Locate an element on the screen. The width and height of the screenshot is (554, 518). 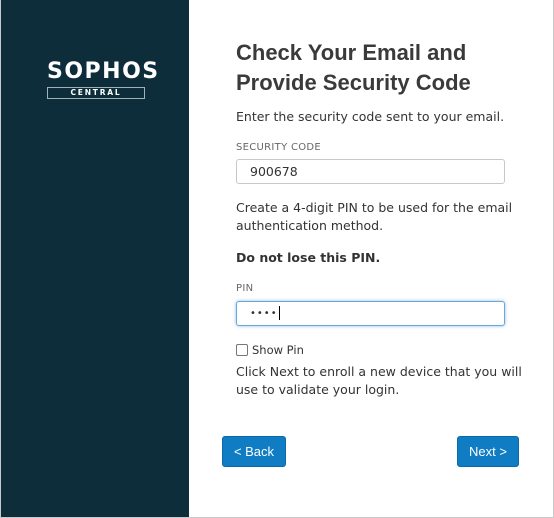
security-code-label: SECURITY CODE is located at coordinates (279, 147).